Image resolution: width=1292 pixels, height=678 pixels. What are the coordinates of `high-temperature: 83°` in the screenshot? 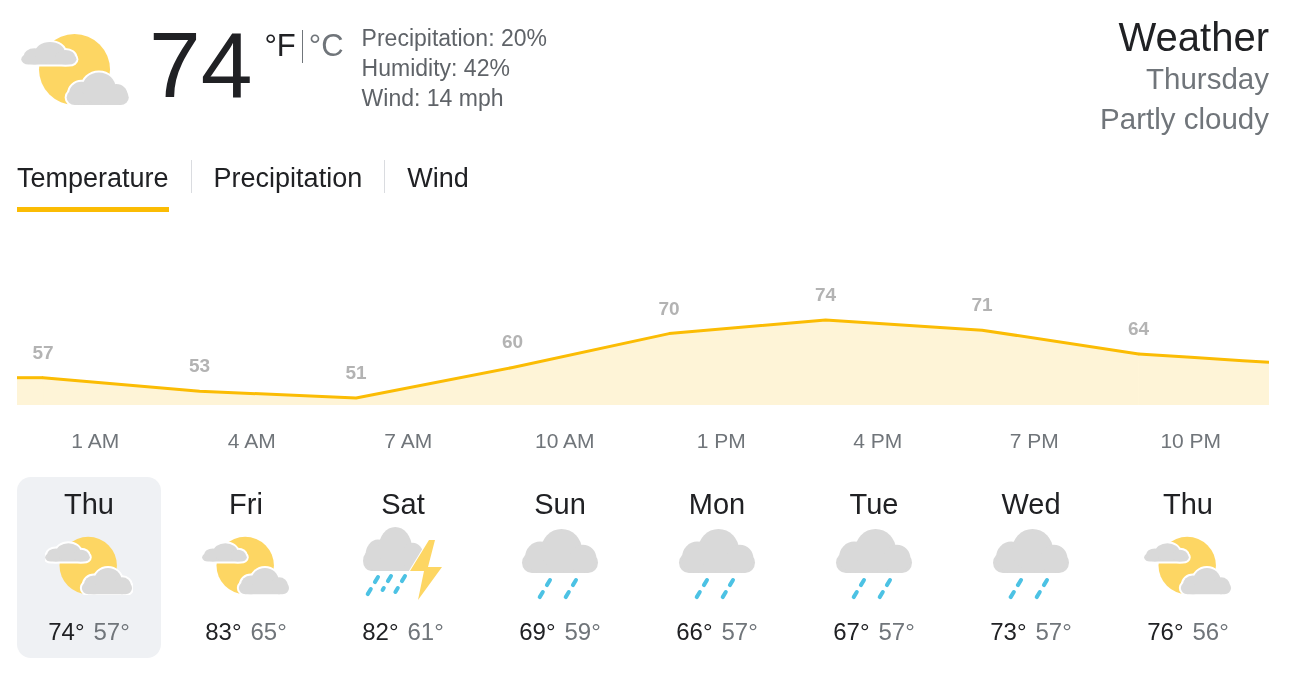 It's located at (223, 632).